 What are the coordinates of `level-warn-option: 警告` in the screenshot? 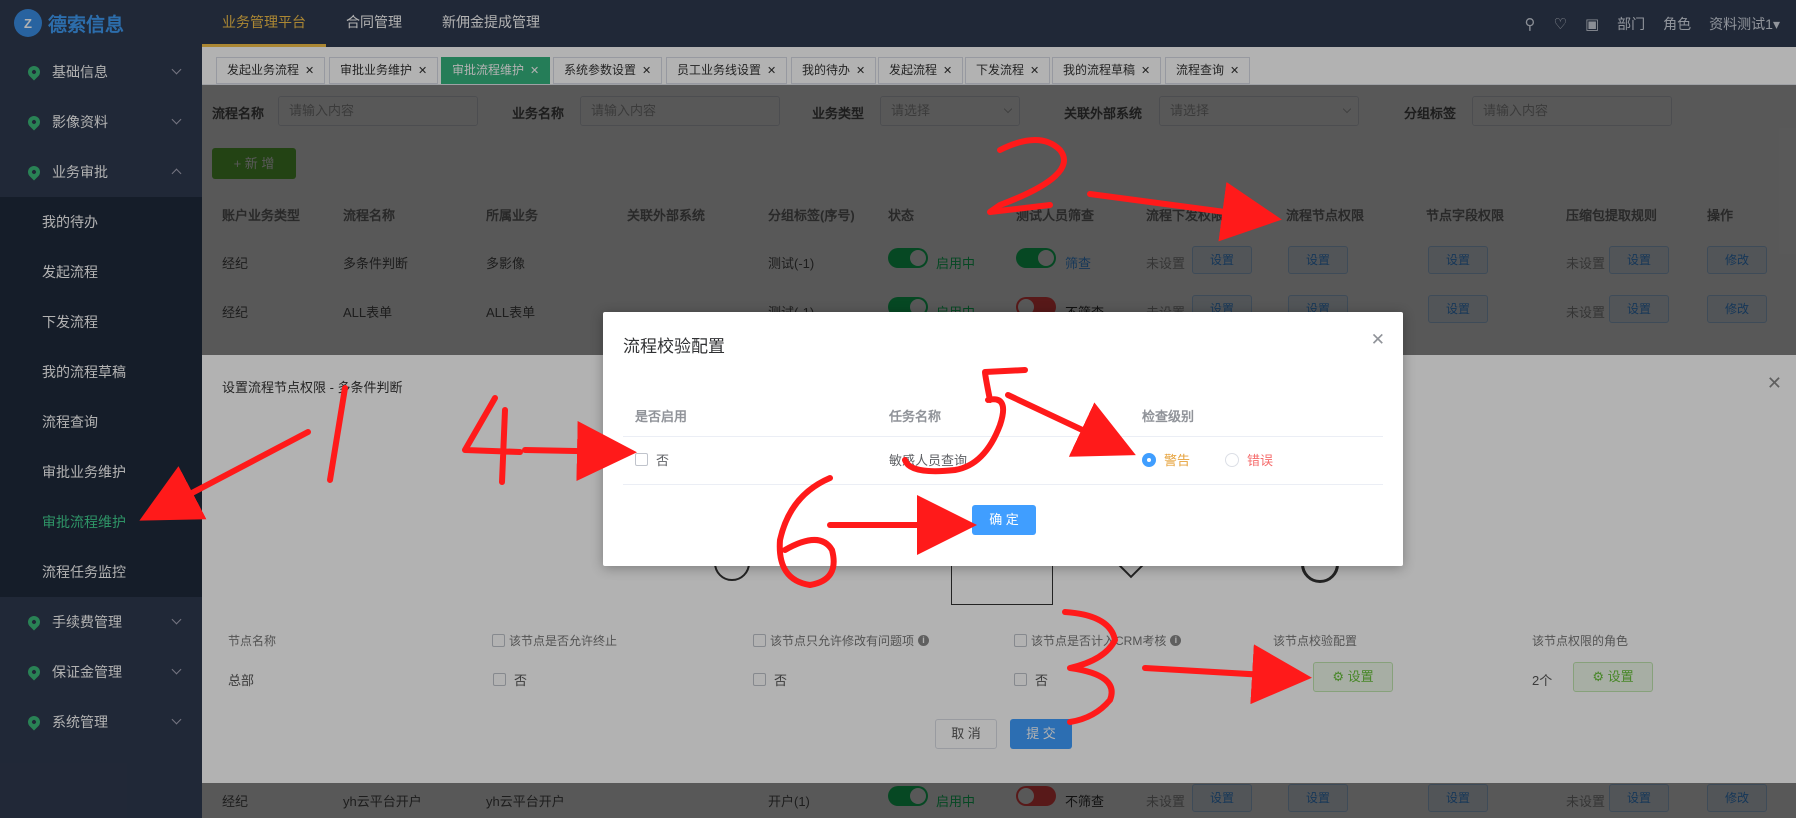 It's located at (1166, 459).